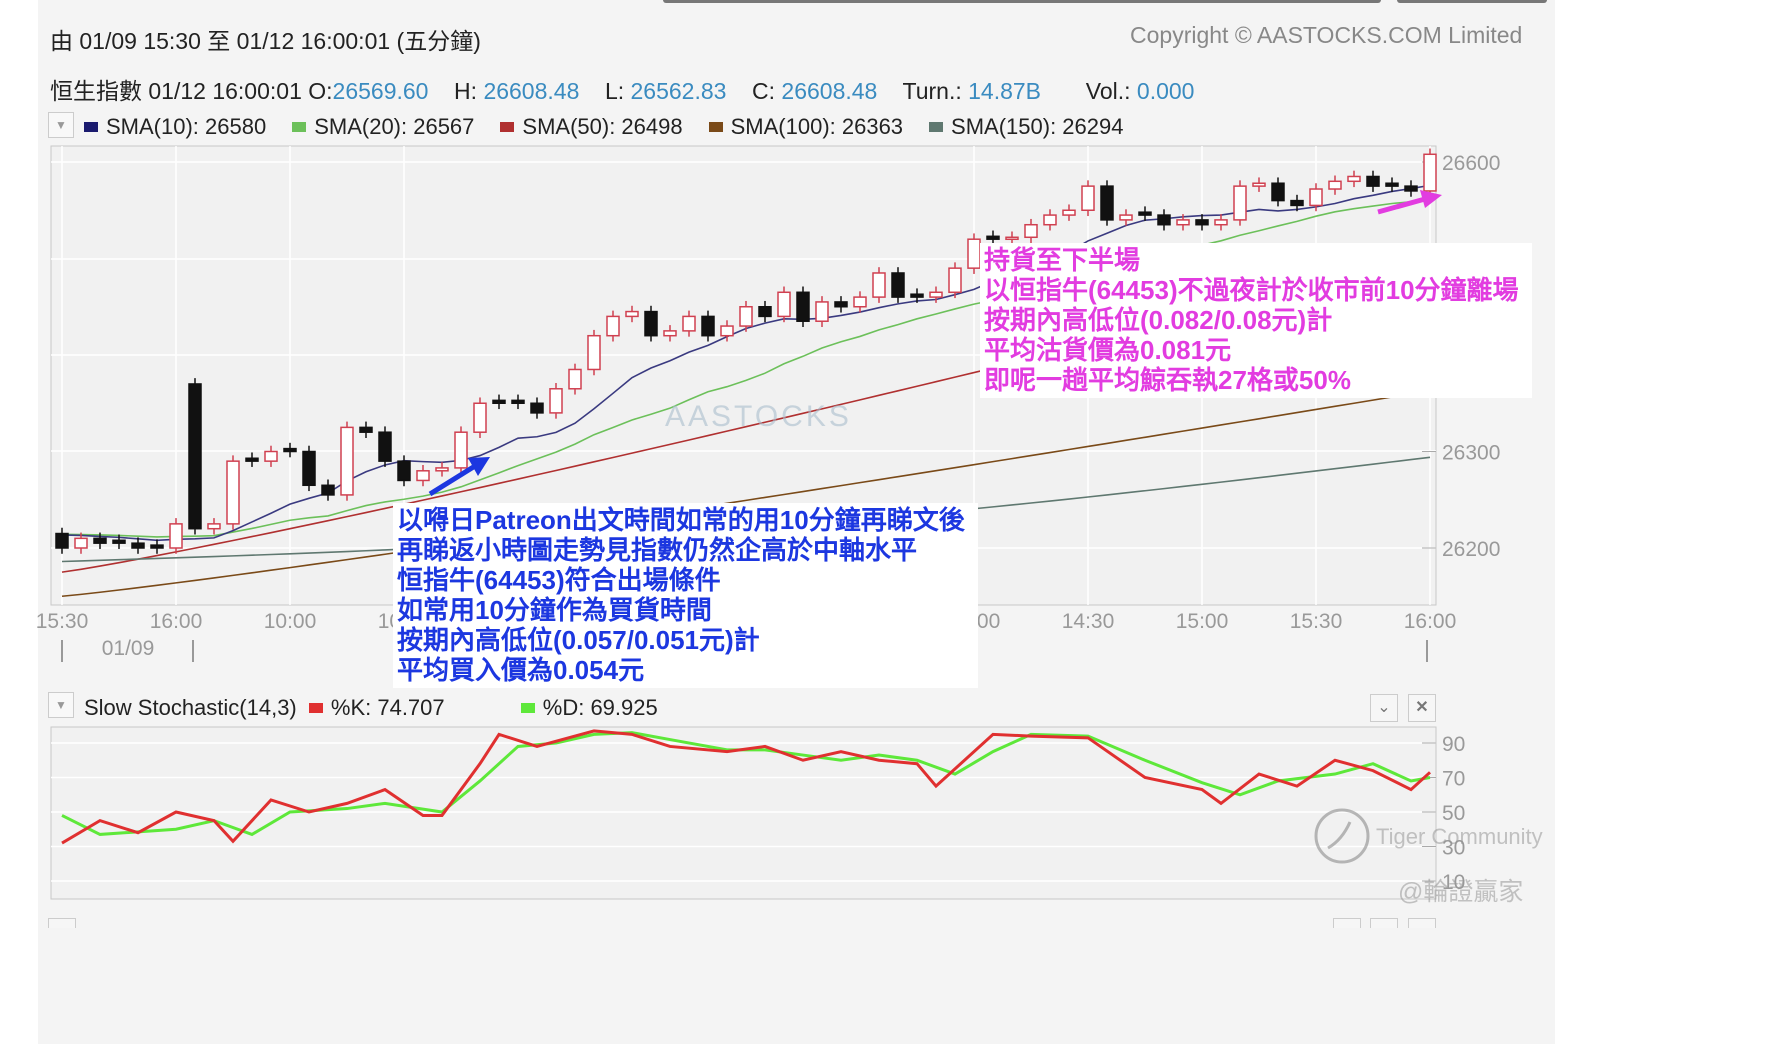 The width and height of the screenshot is (1772, 1044). What do you see at coordinates (681, 520) in the screenshot?
I see `annotation-line: 以嘚日Patreon出文時間如常的用10分鐘再睇文後` at bounding box center [681, 520].